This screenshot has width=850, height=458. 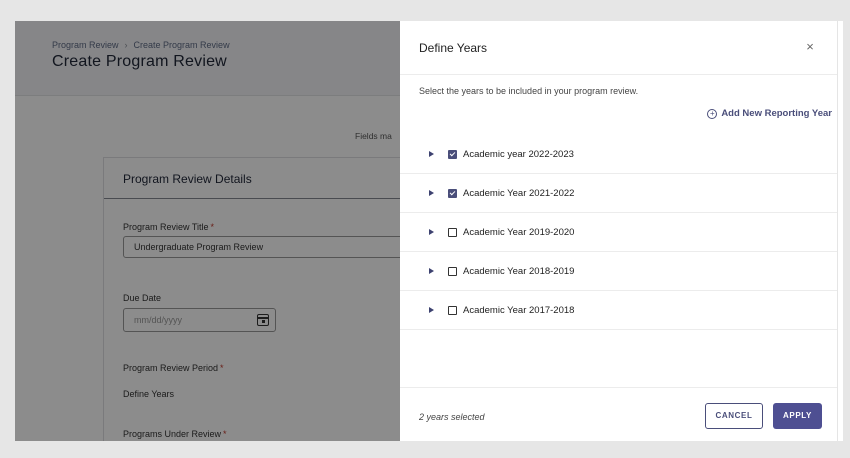 I want to click on apply-button: APPLY, so click(x=797, y=416).